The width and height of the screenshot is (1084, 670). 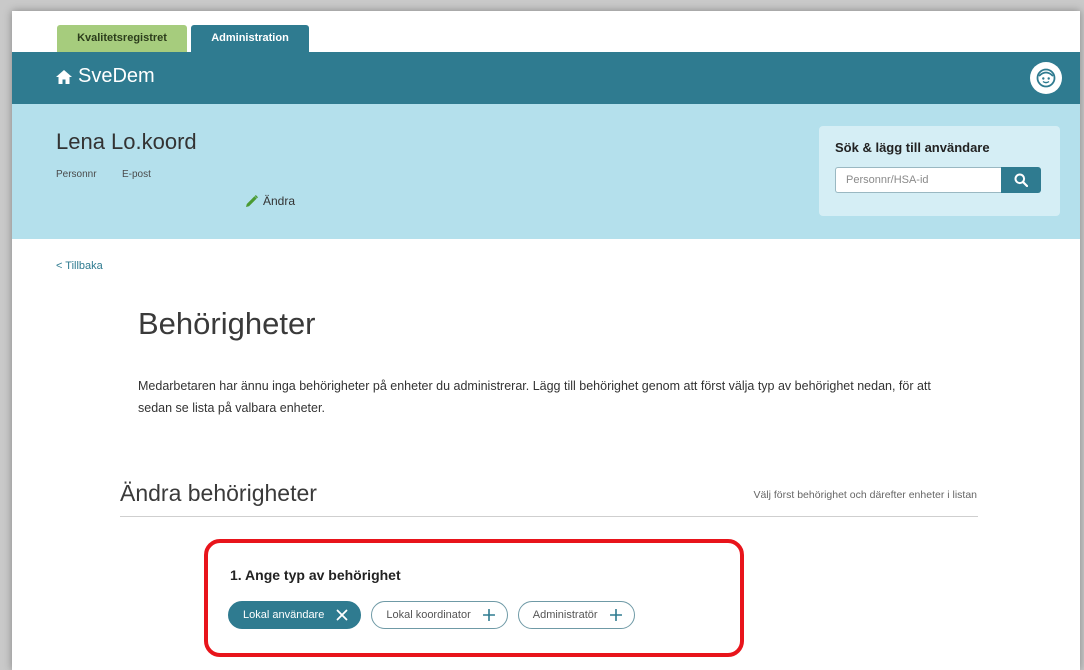 I want to click on search-button, so click(x=1021, y=180).